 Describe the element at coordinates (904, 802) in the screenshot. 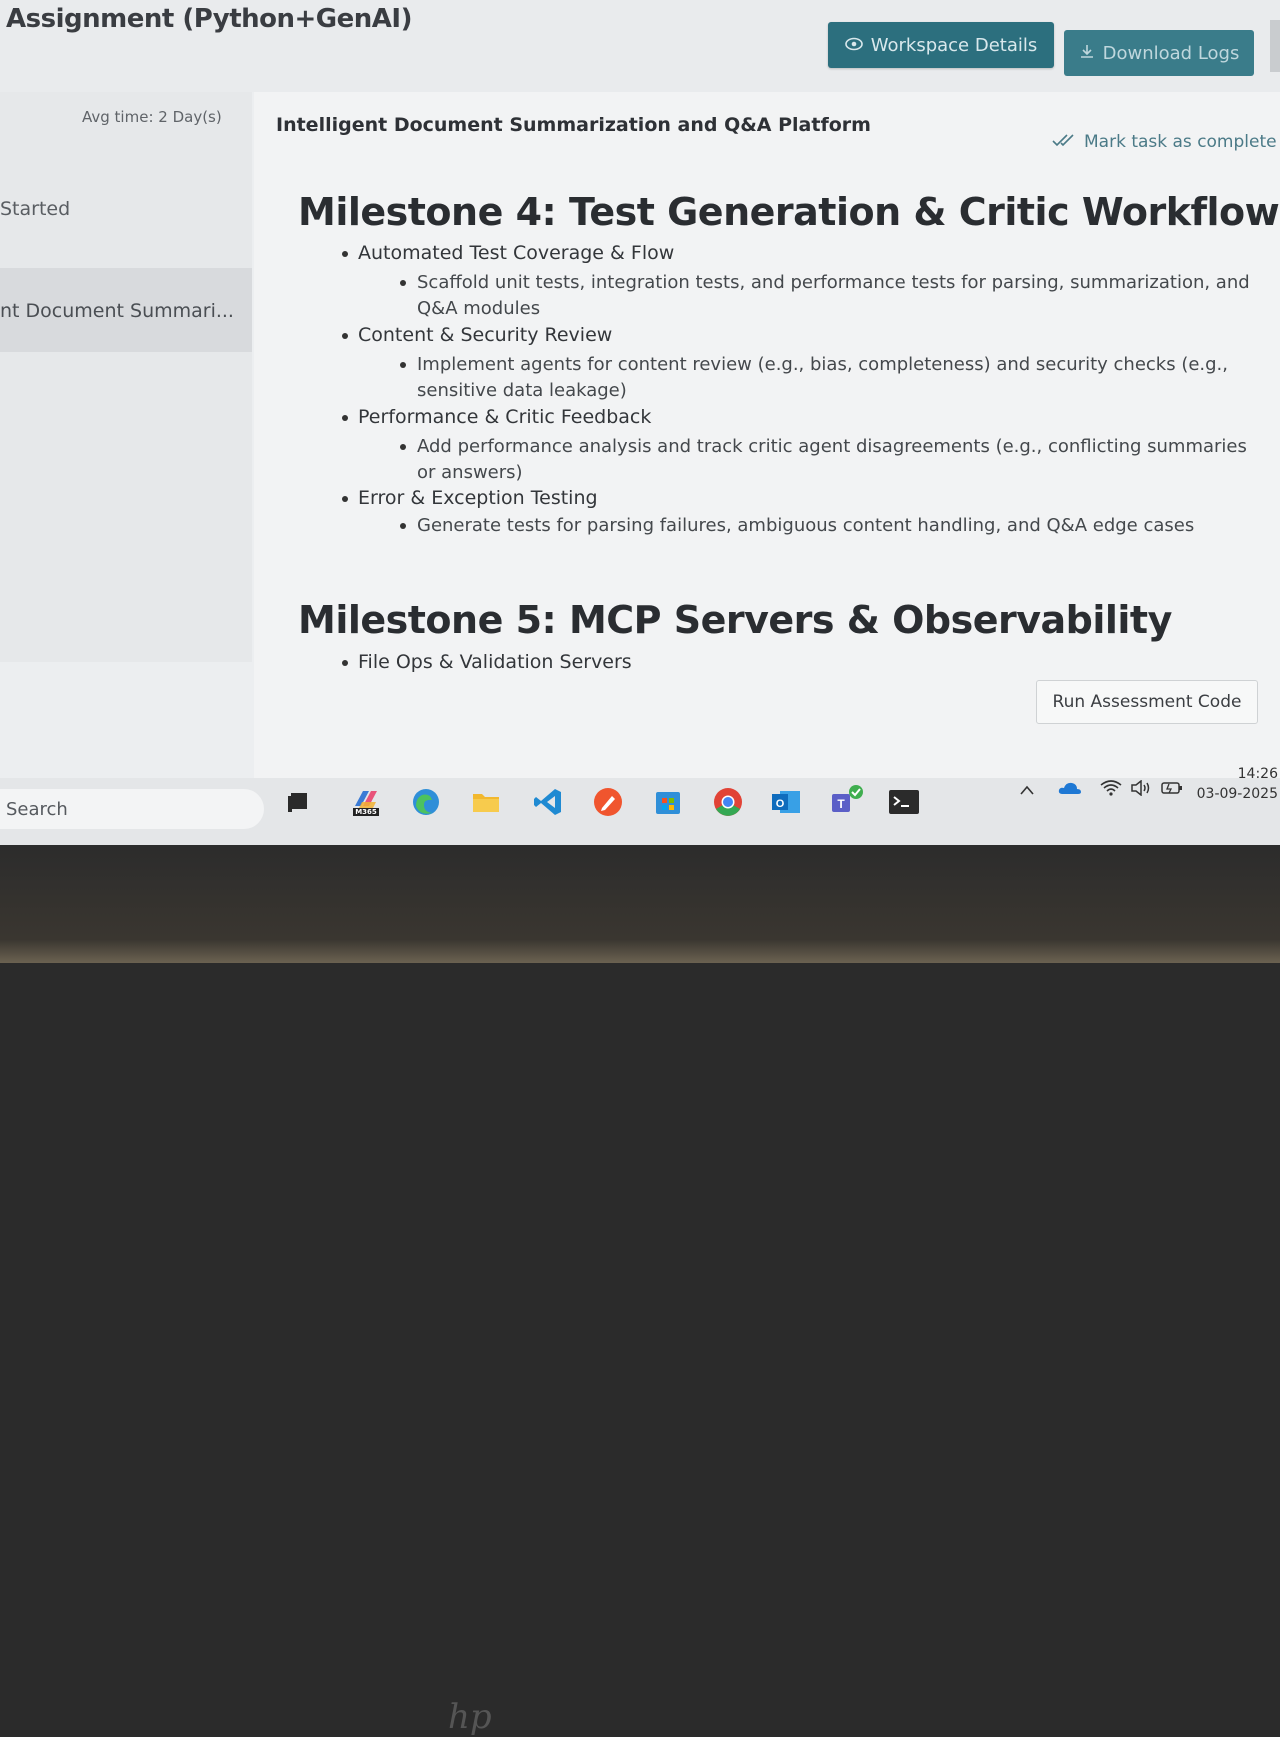

I see `terminal-icon` at that location.